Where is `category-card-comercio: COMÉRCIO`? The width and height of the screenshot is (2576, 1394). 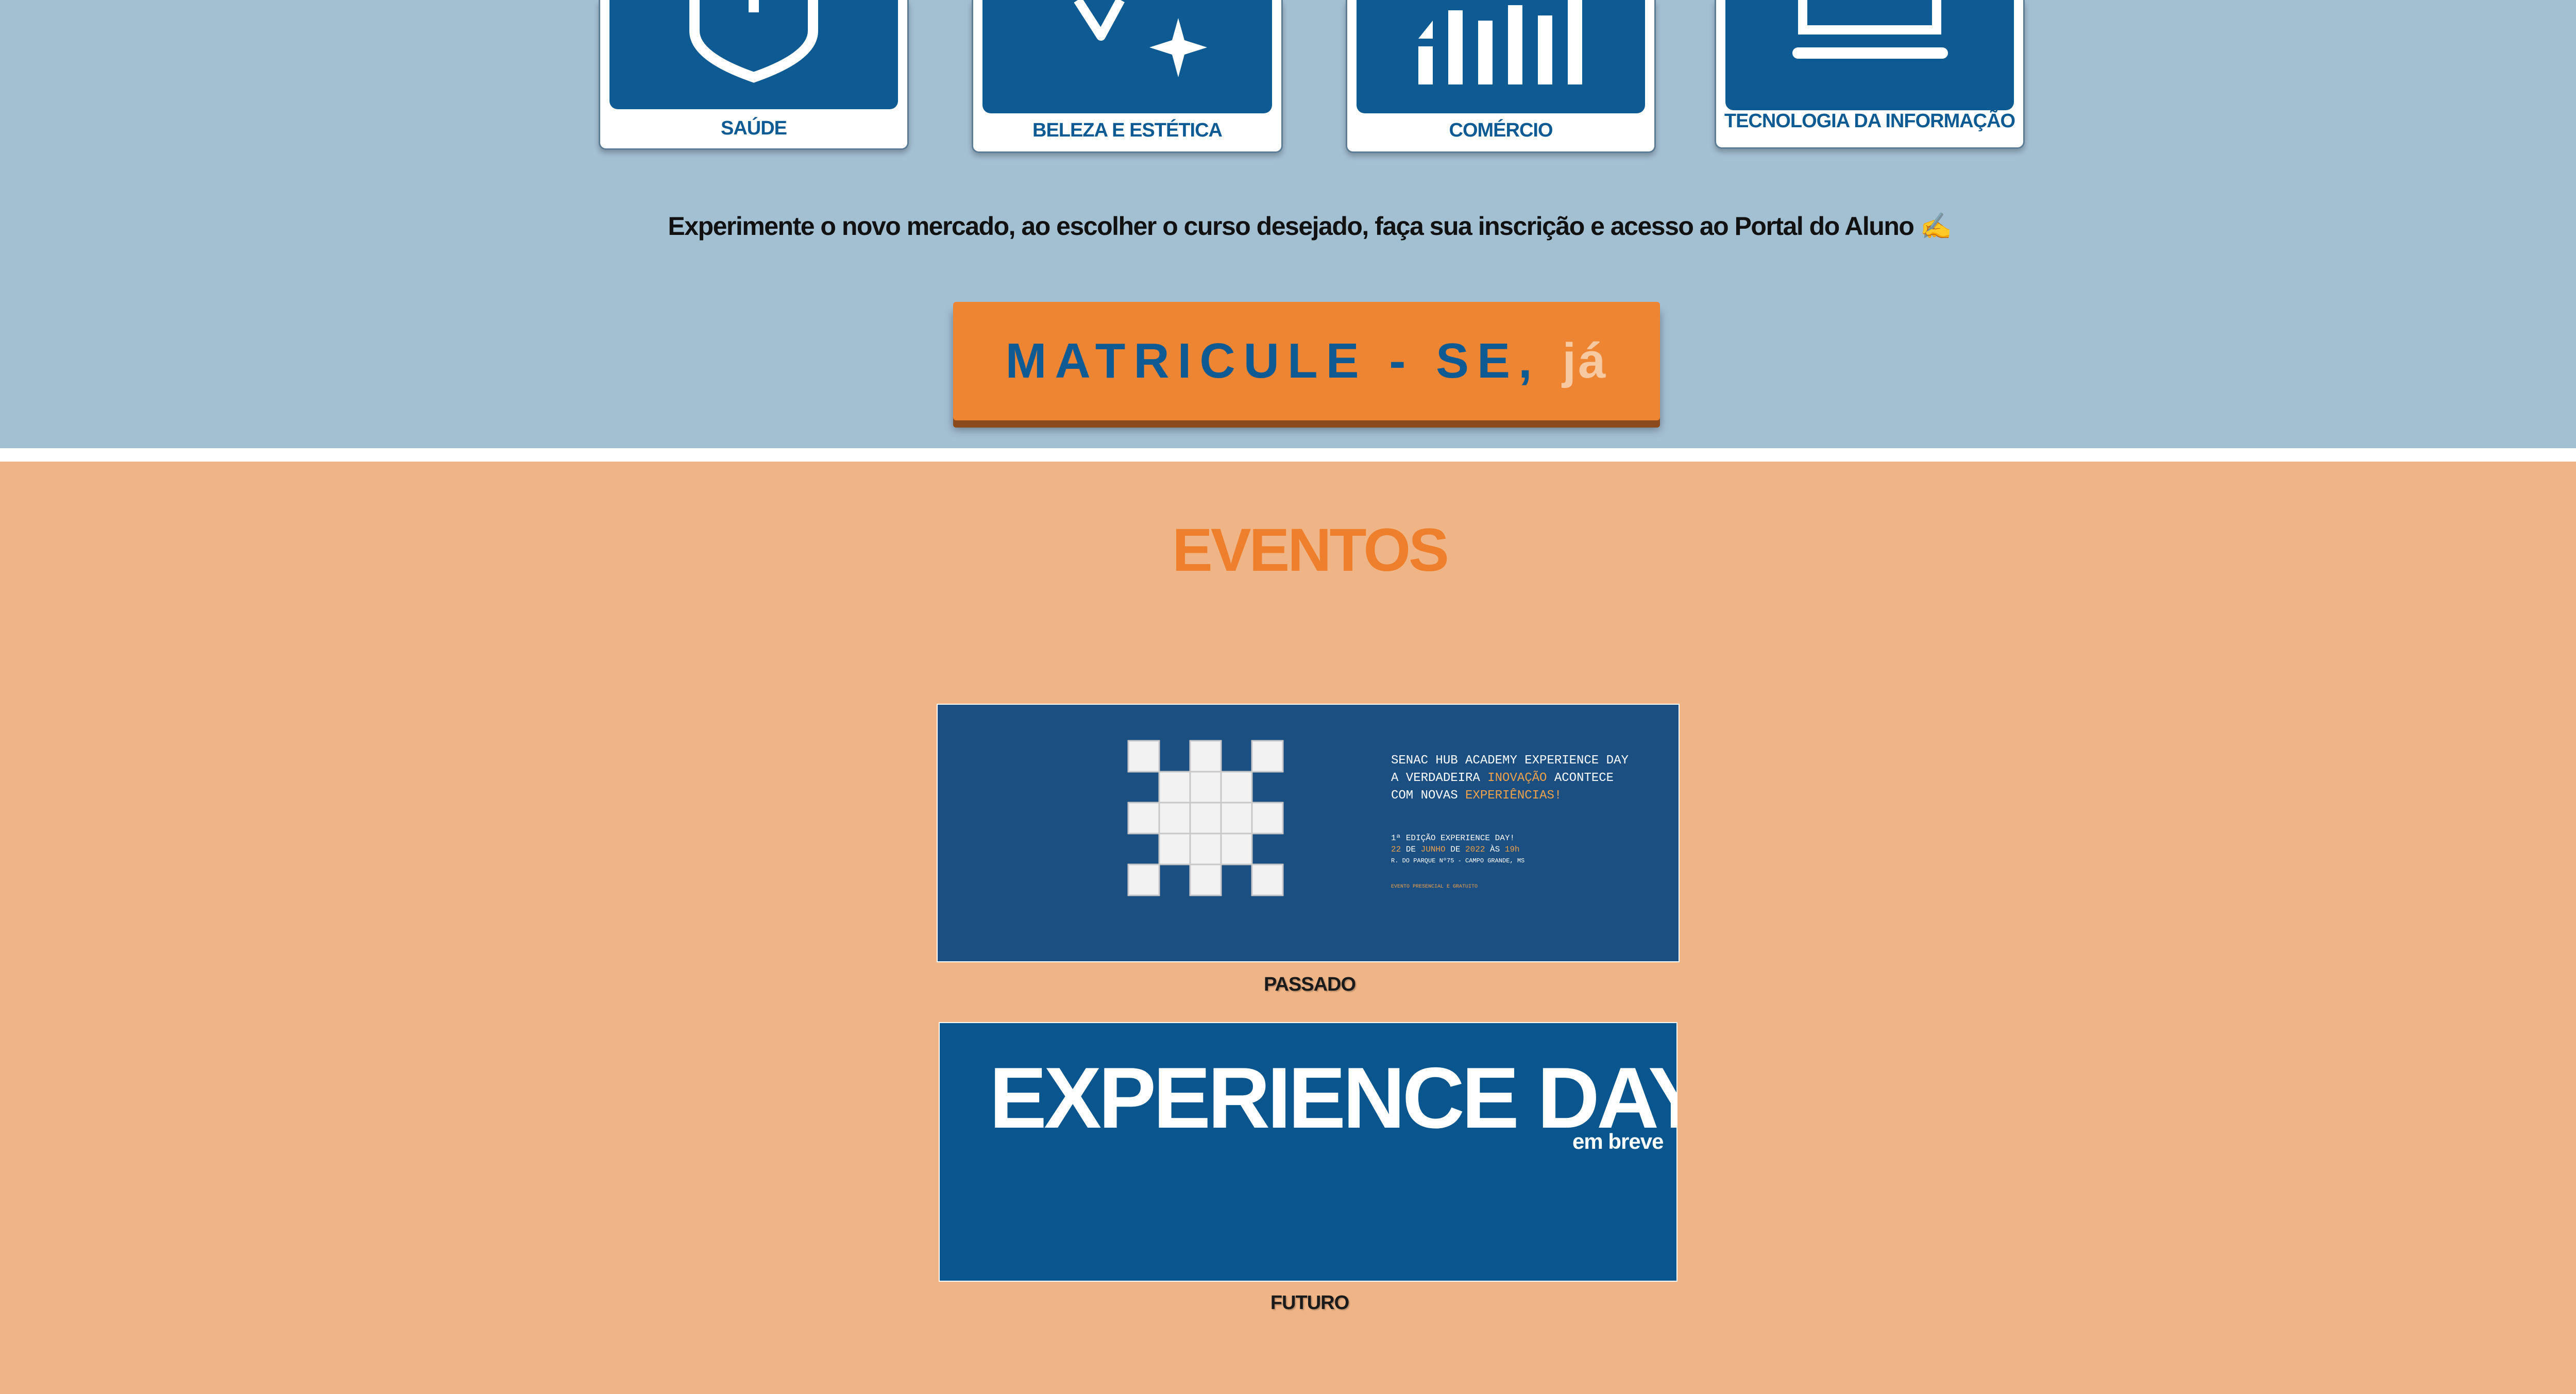
category-card-comercio: COMÉRCIO is located at coordinates (1501, 76).